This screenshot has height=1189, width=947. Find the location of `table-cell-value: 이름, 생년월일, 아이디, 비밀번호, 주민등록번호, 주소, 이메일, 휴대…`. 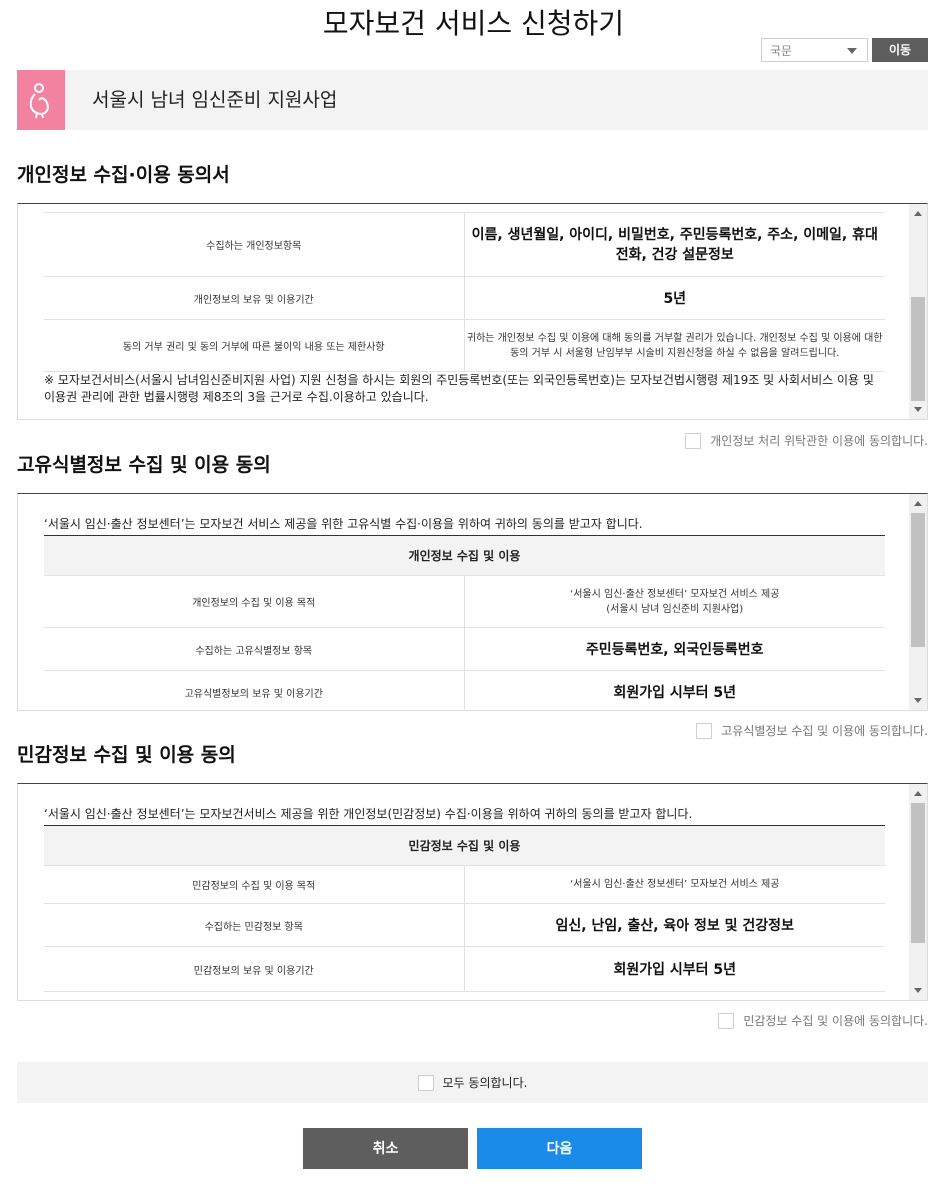

table-cell-value: 이름, 생년월일, 아이디, 비밀번호, 주민등록번호, 주소, 이메일, 휴대… is located at coordinates (674, 244).